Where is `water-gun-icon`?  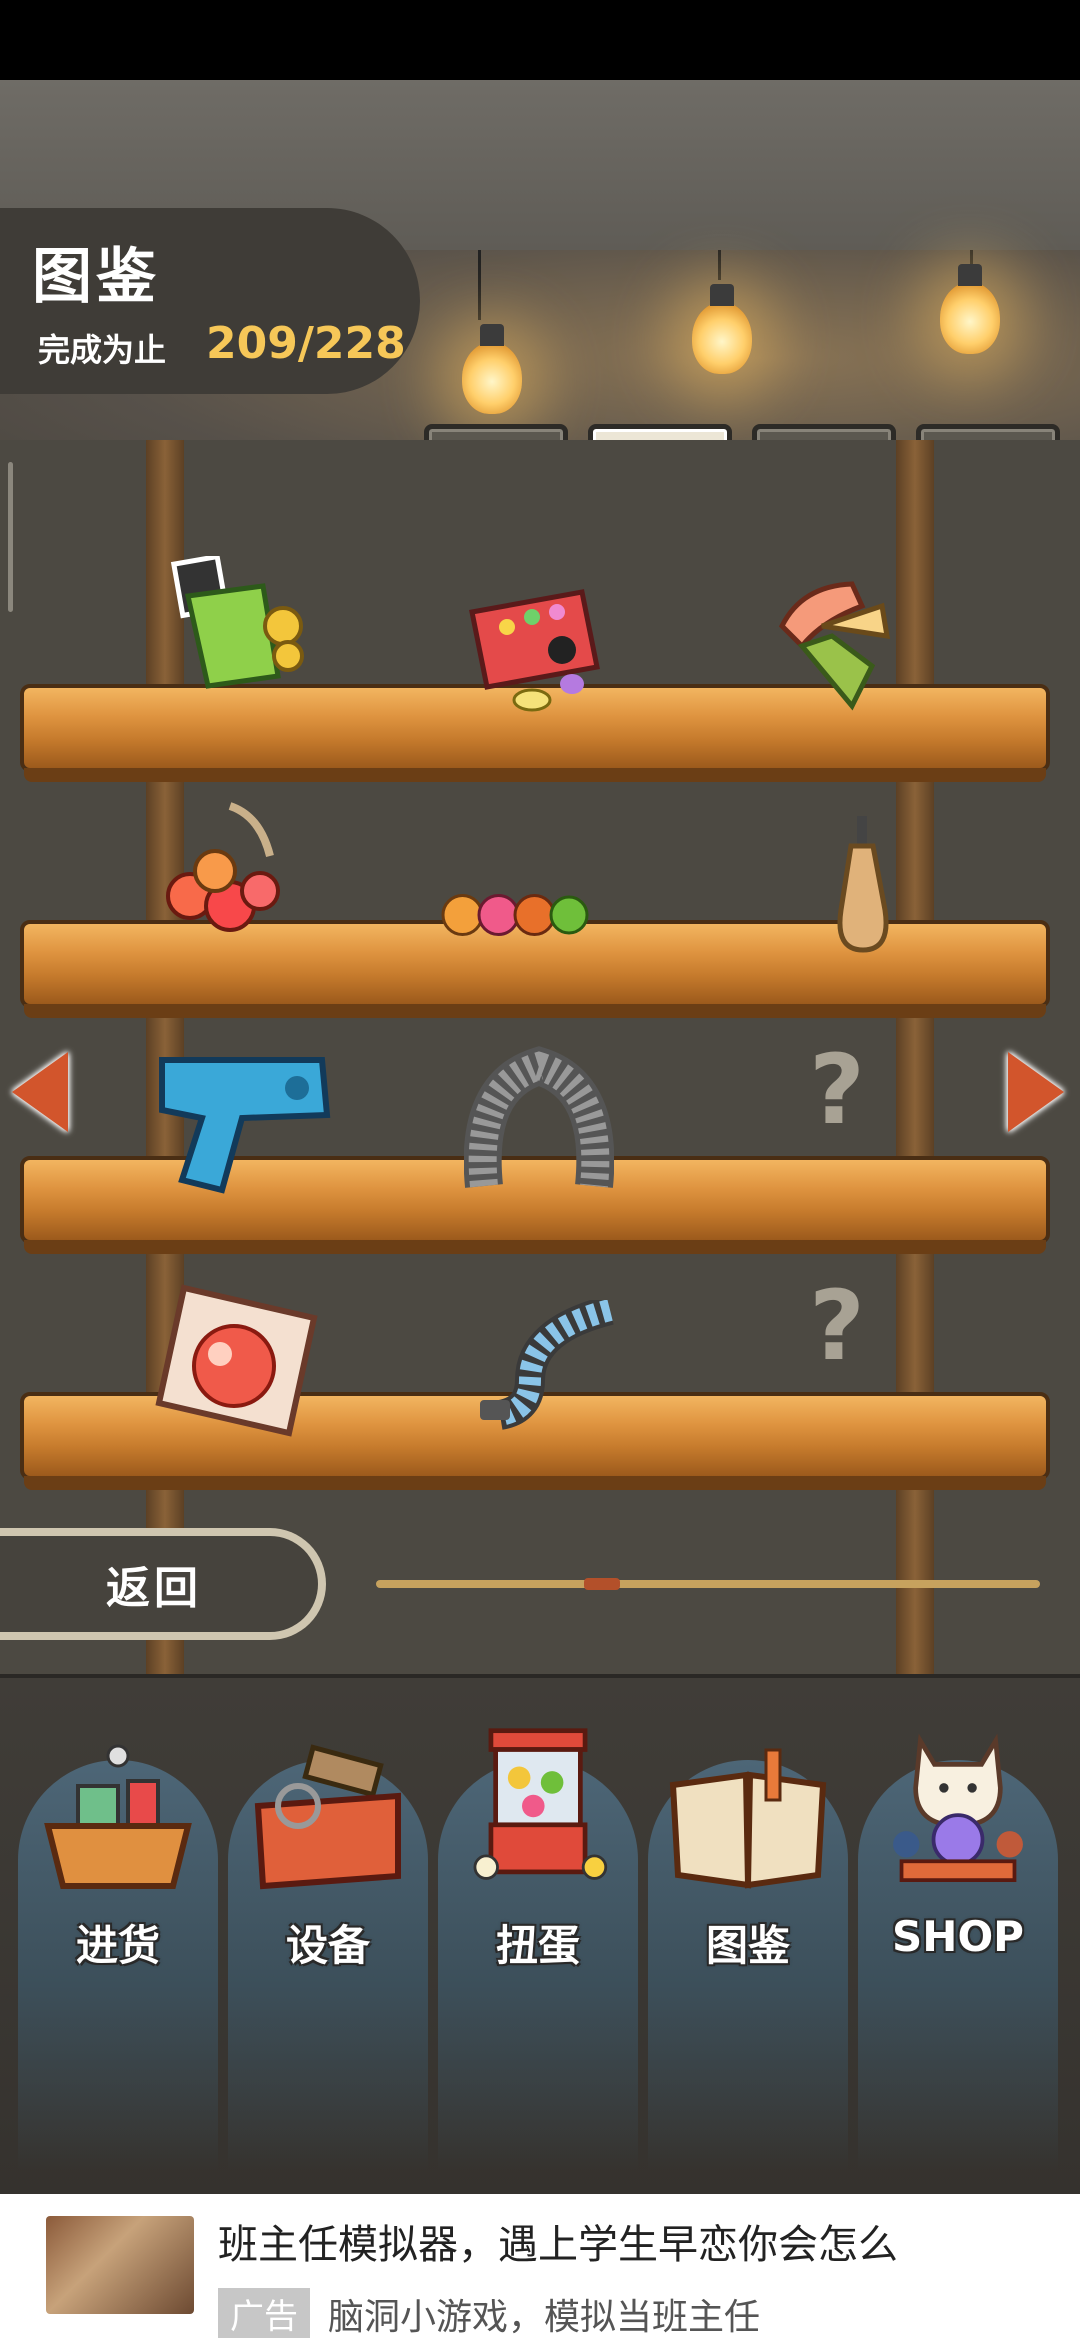 water-gun-icon is located at coordinates (242, 1120).